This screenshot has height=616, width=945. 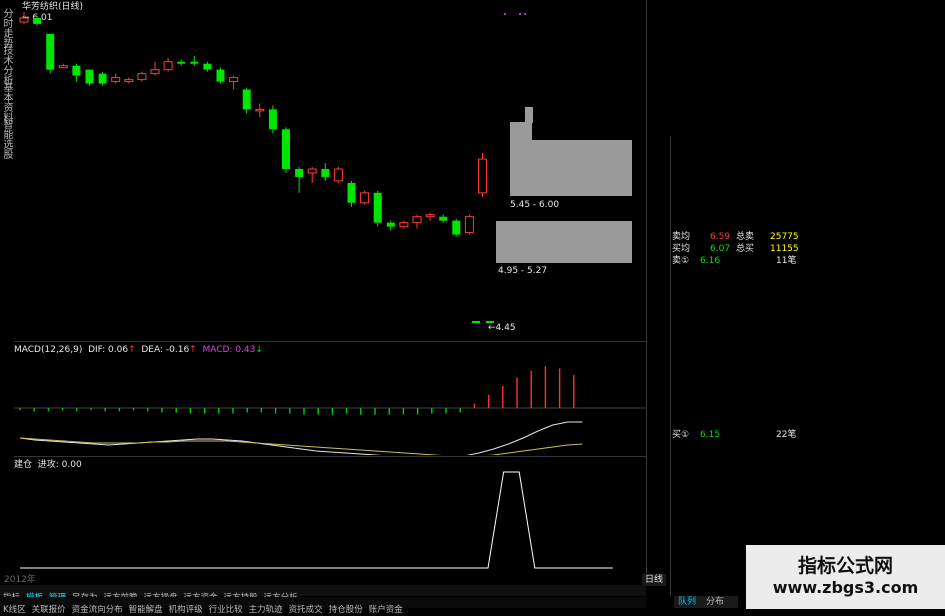 I want to click on dea-line, so click(x=301, y=446).